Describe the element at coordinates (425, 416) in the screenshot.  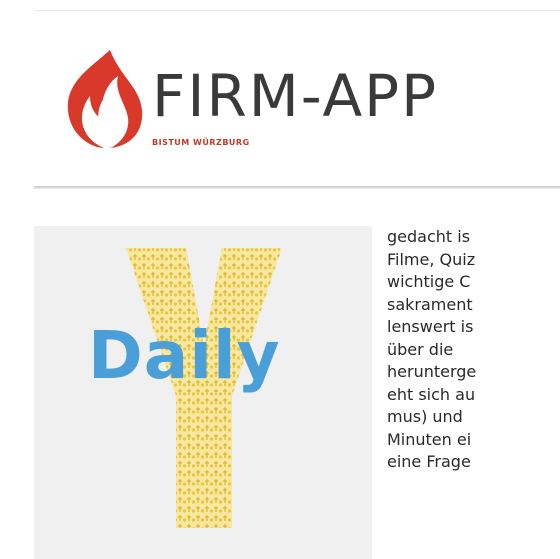
I see `article-line: mus) und` at that location.